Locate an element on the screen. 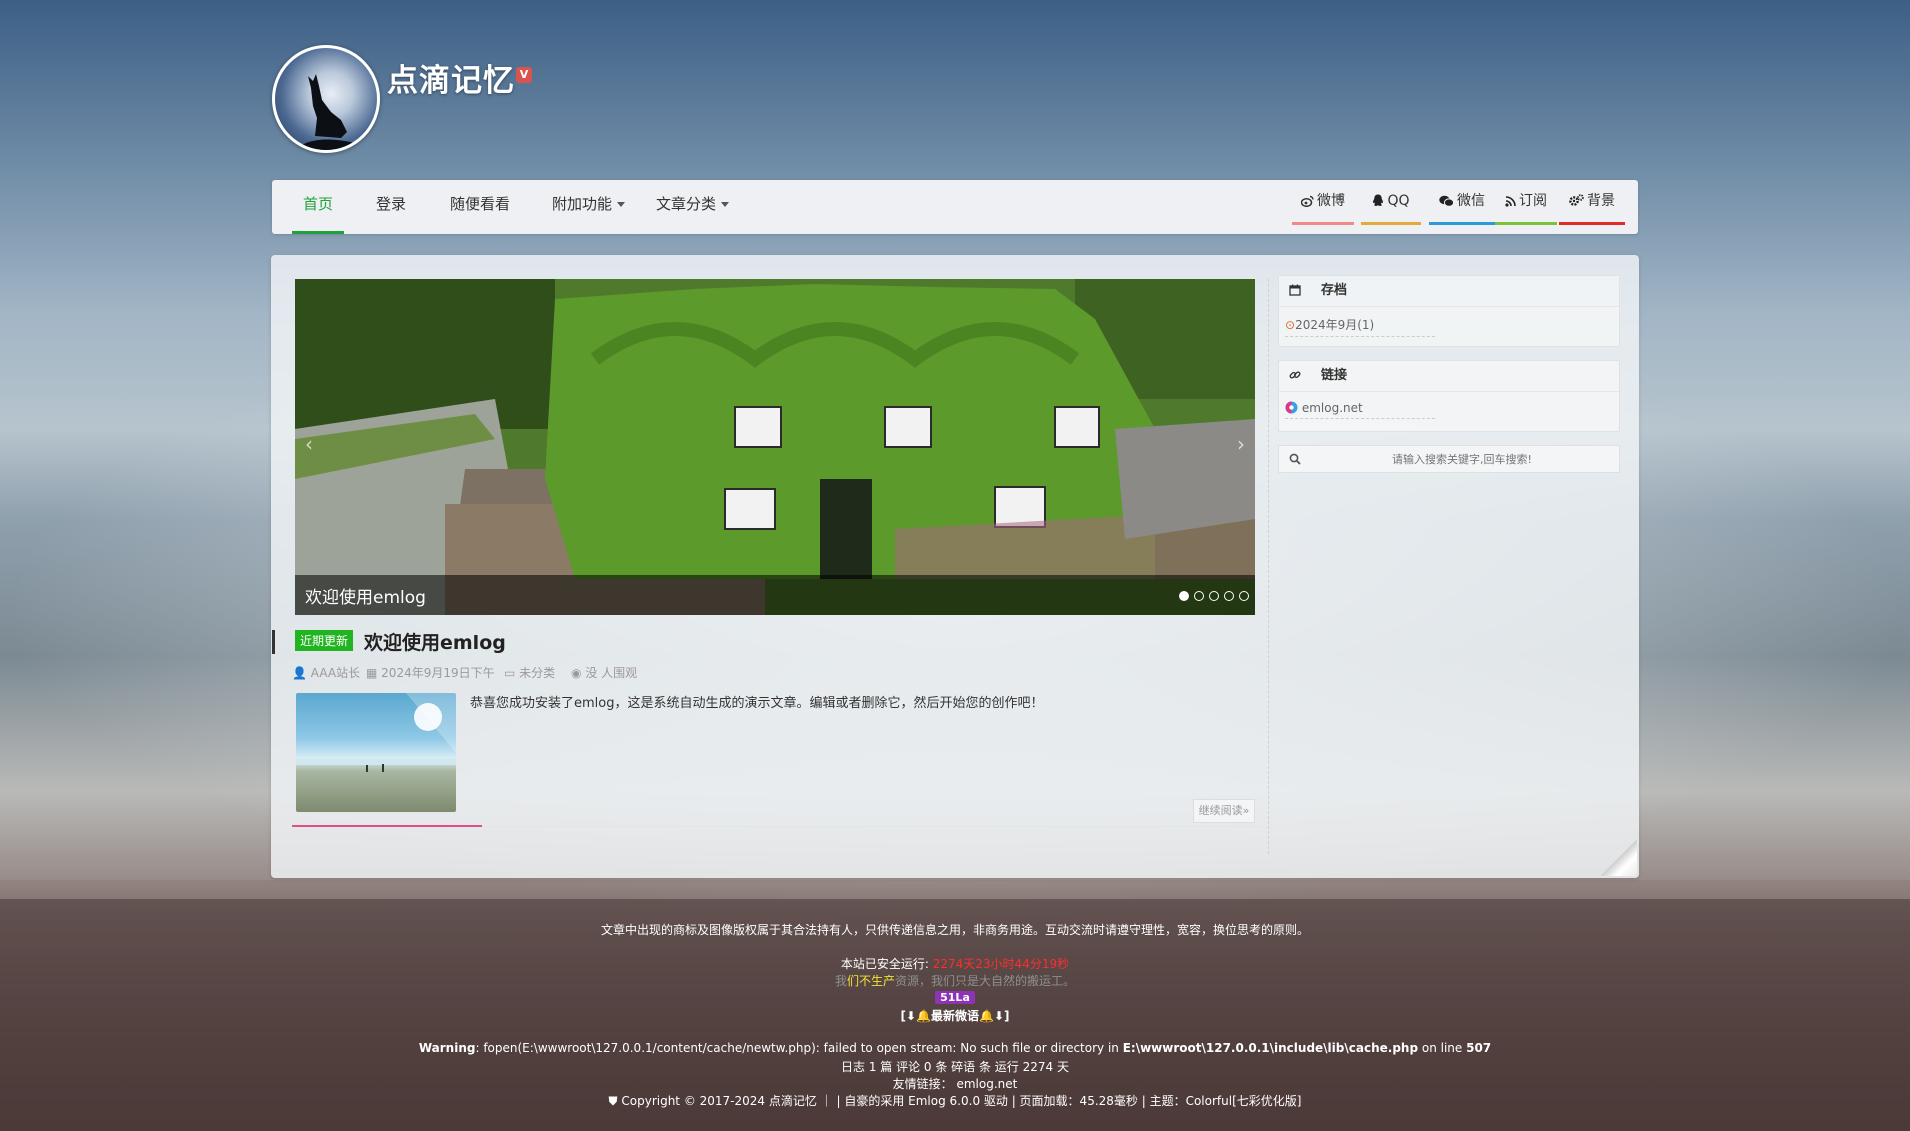 The height and width of the screenshot is (1131, 1910). archive-widget-header: 存档 is located at coordinates (1449, 291).